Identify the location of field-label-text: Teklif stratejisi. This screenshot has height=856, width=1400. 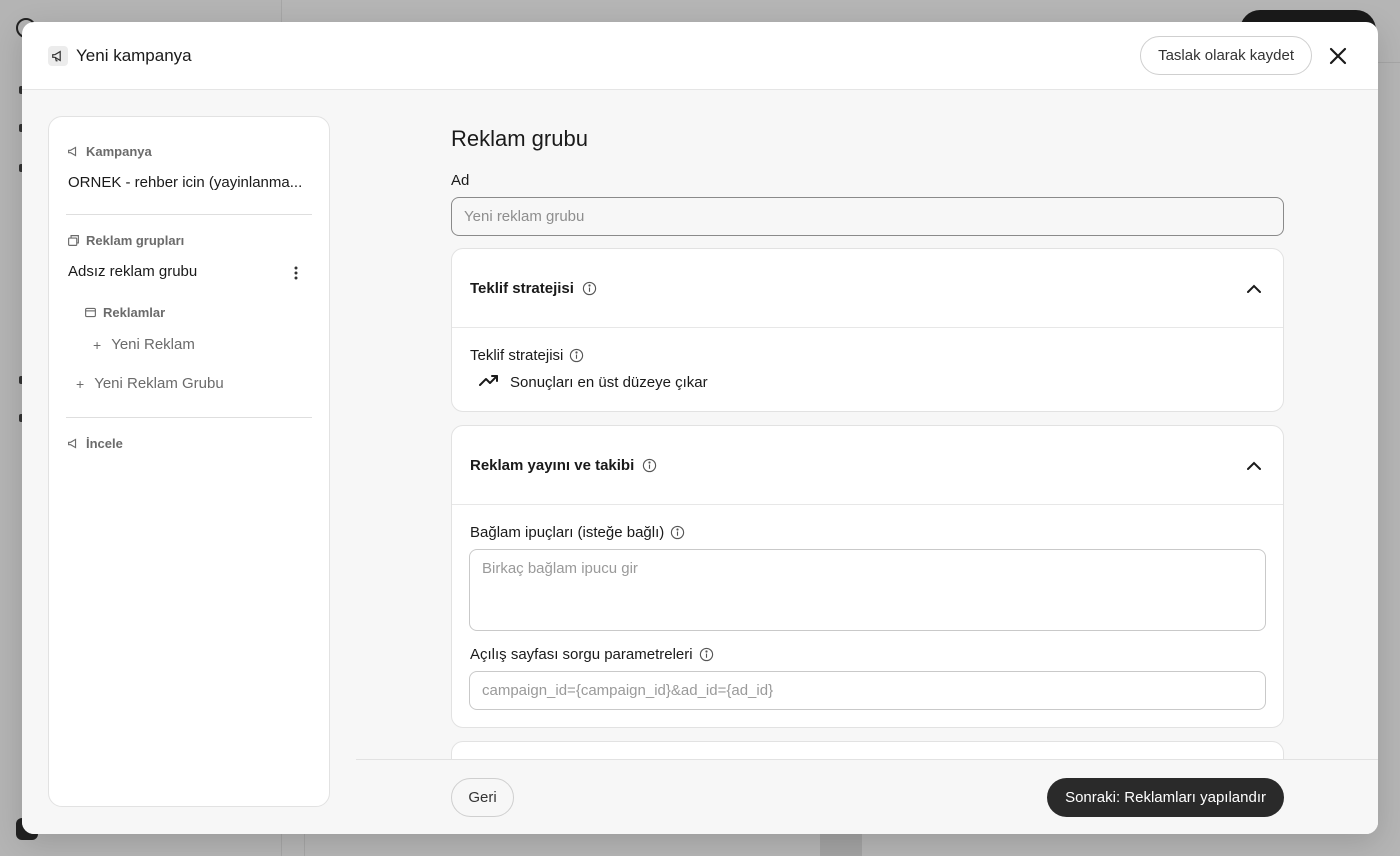
(517, 355).